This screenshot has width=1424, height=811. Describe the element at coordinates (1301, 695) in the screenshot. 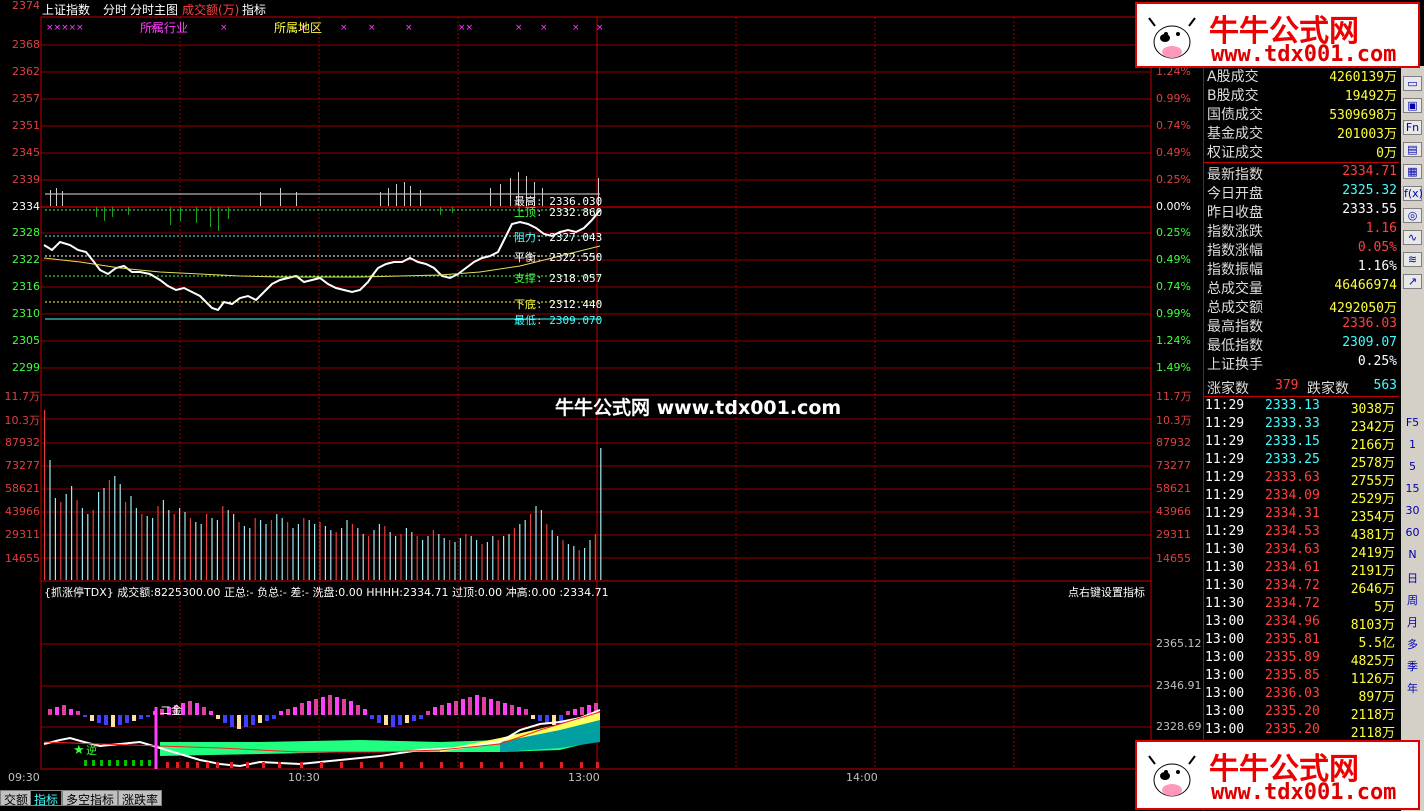

I see `tick-row: 13:00 2336.03 897万` at that location.